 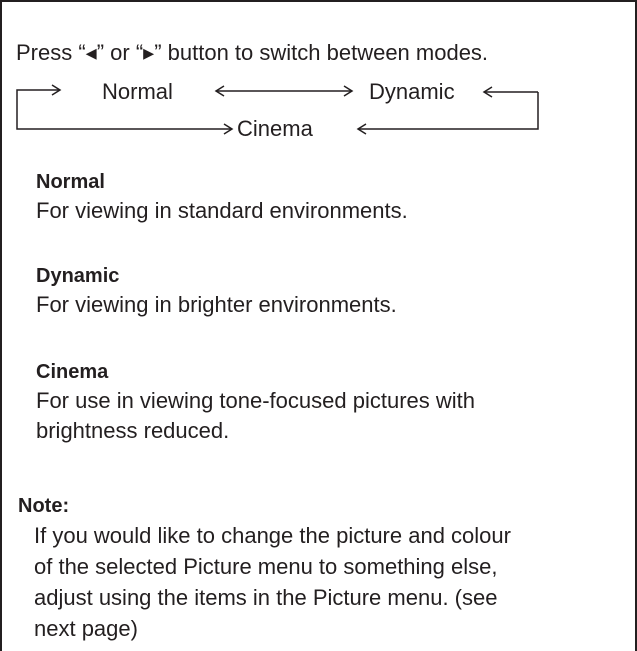 I want to click on mode-label-normal: Normal, so click(x=137, y=91).